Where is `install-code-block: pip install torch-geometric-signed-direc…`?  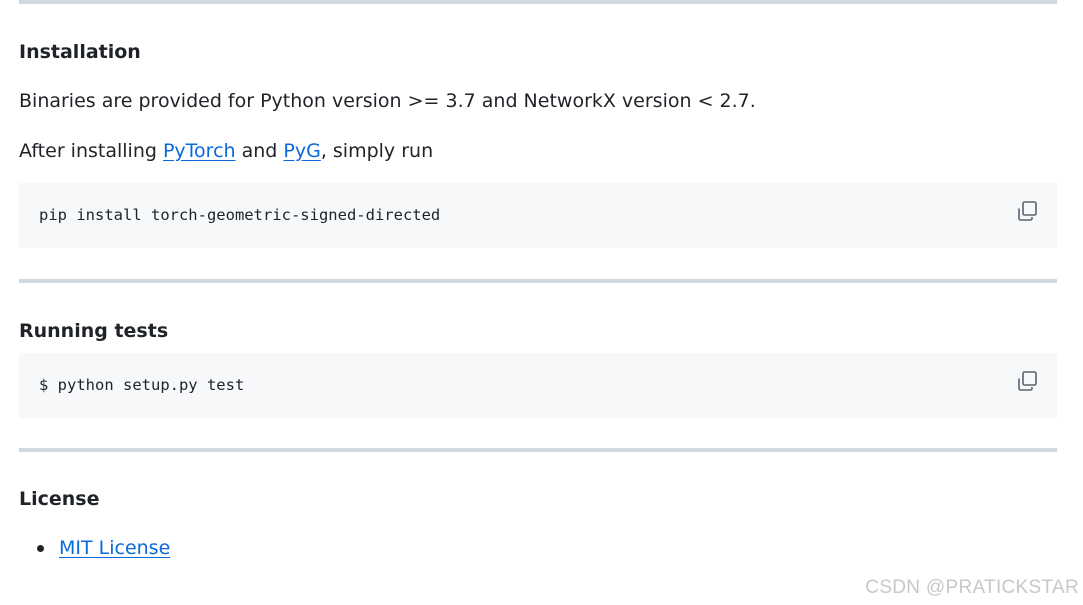 install-code-block: pip install torch-geometric-signed-direc… is located at coordinates (538, 215).